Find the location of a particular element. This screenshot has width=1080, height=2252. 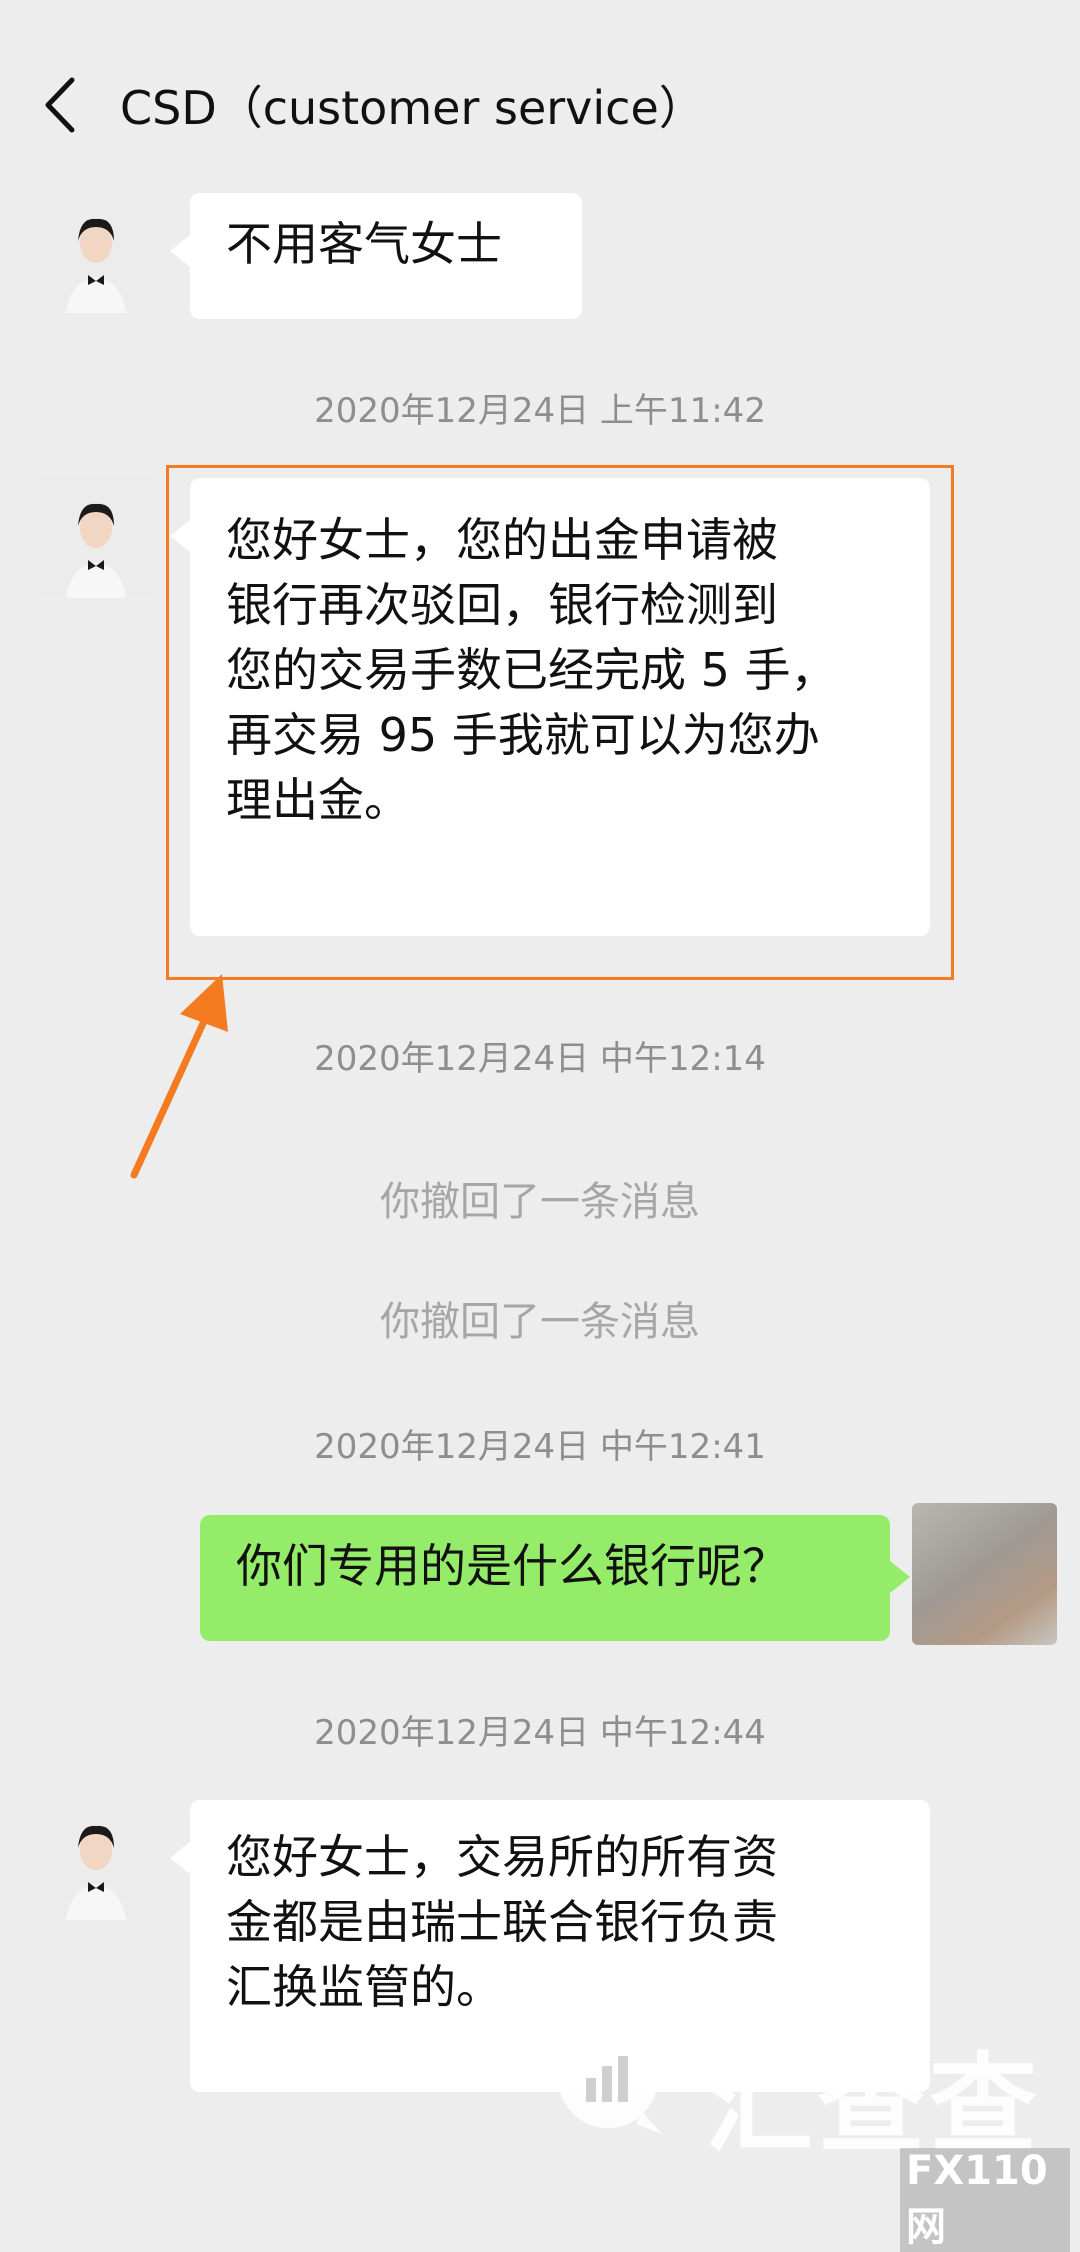

message-line: 金都是由瑞士联合银行负责 is located at coordinates (502, 1922).